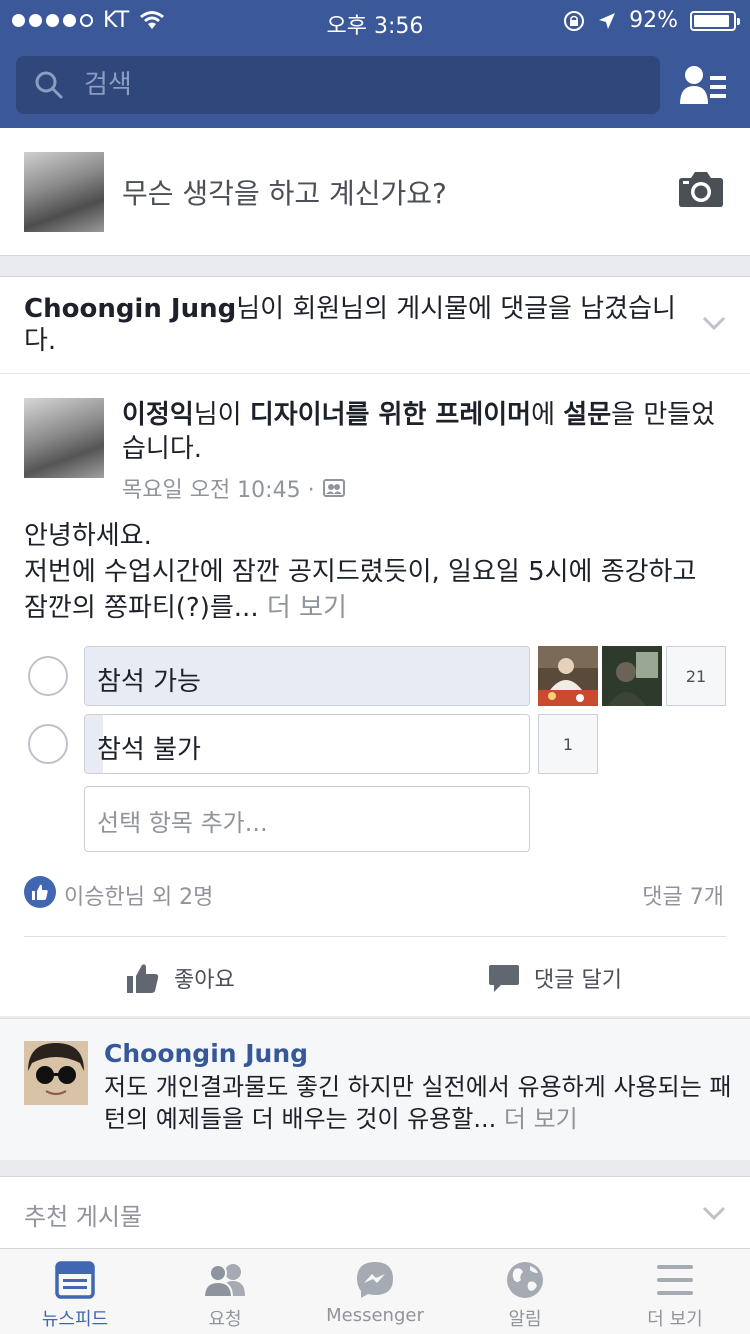  What do you see at coordinates (683, 895) in the screenshot?
I see `comment-count: 댓글 7개` at bounding box center [683, 895].